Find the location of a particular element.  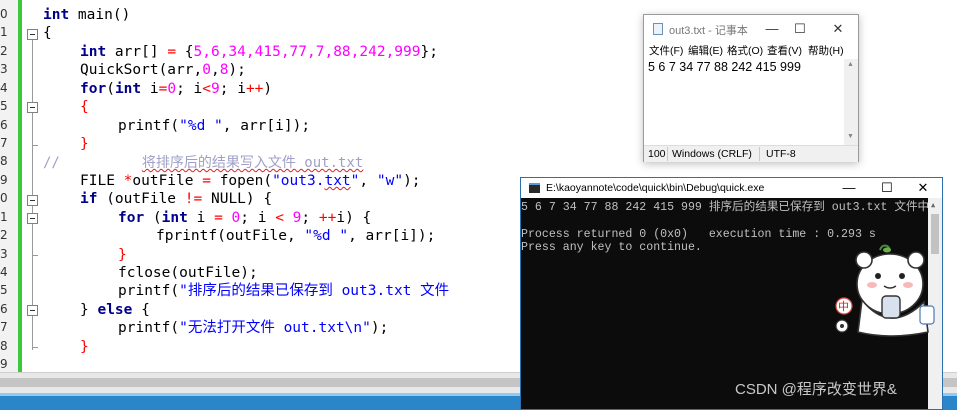

fold-guide-line is located at coordinates (32, 190).